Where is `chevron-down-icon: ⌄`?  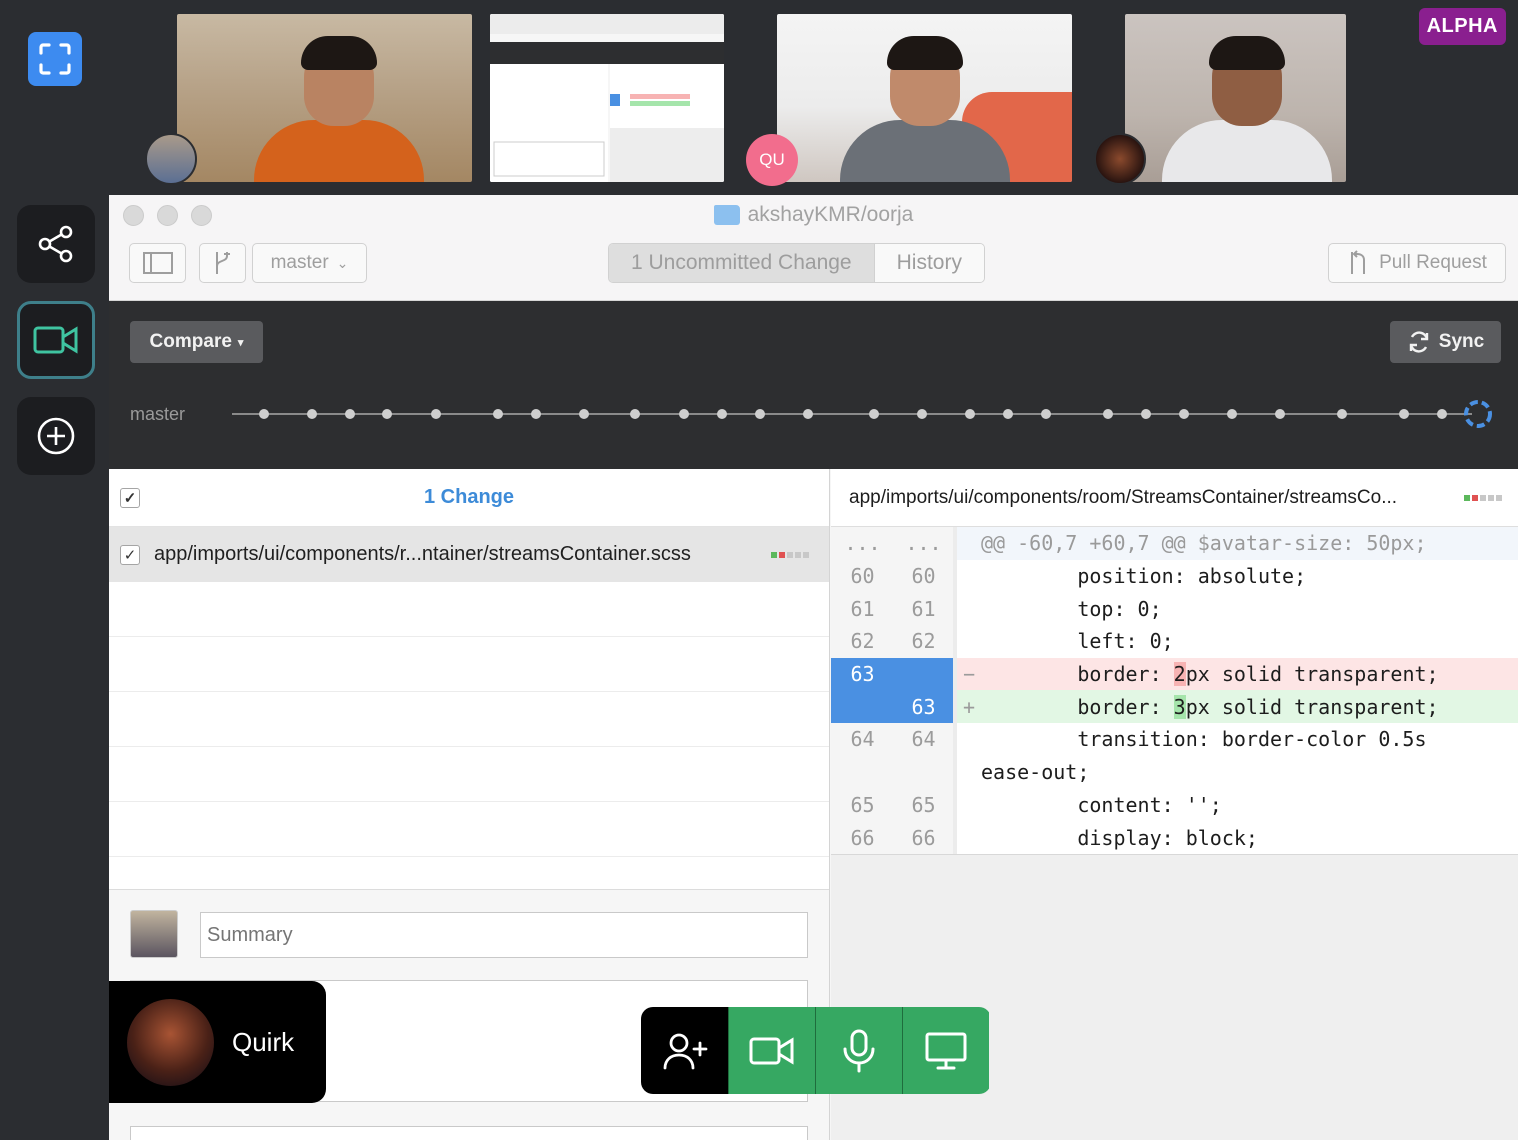 chevron-down-icon: ⌄ is located at coordinates (342, 262).